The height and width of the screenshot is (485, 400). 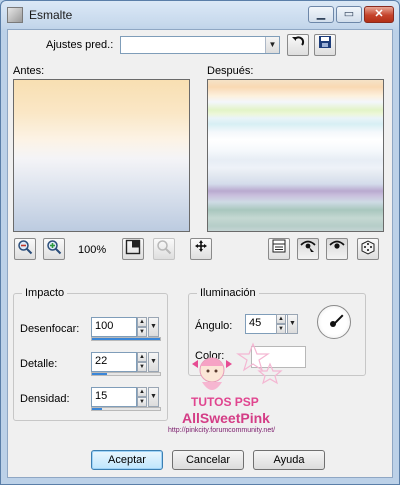 I want to click on layout-list-icon, so click(x=279, y=246).